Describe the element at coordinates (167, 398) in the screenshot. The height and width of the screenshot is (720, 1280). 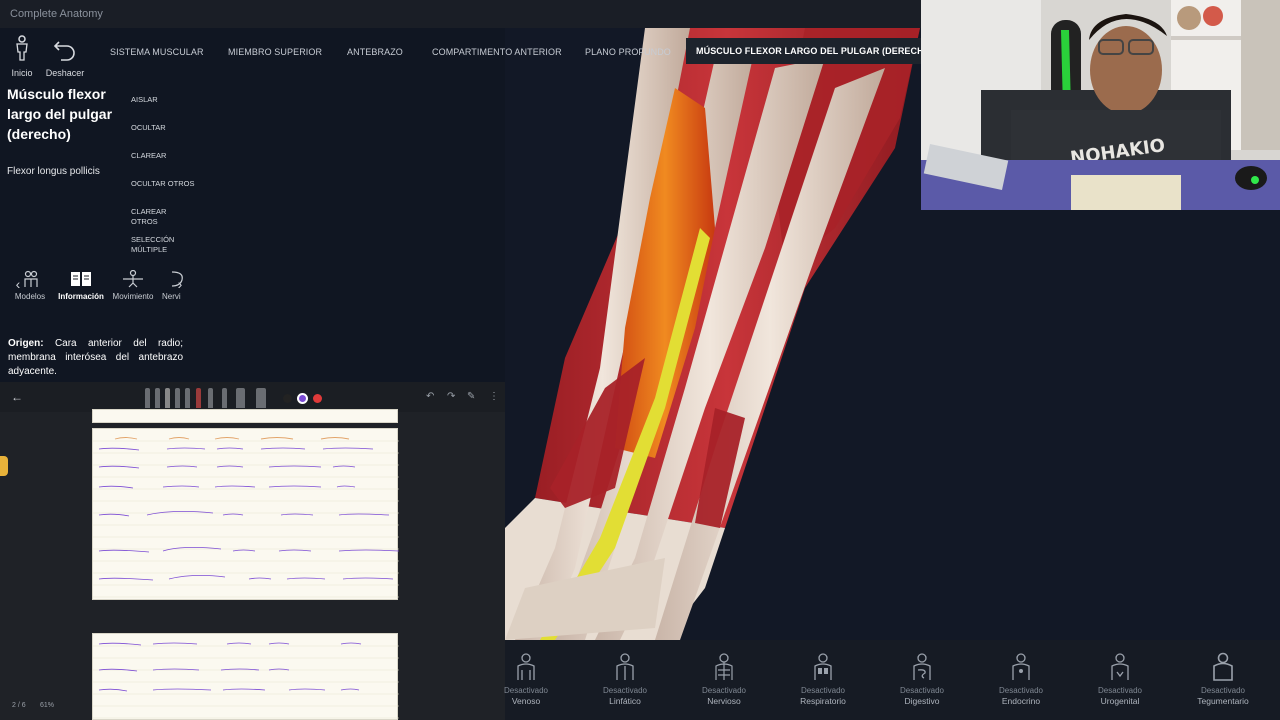
I see `pencil-tool-icon` at that location.